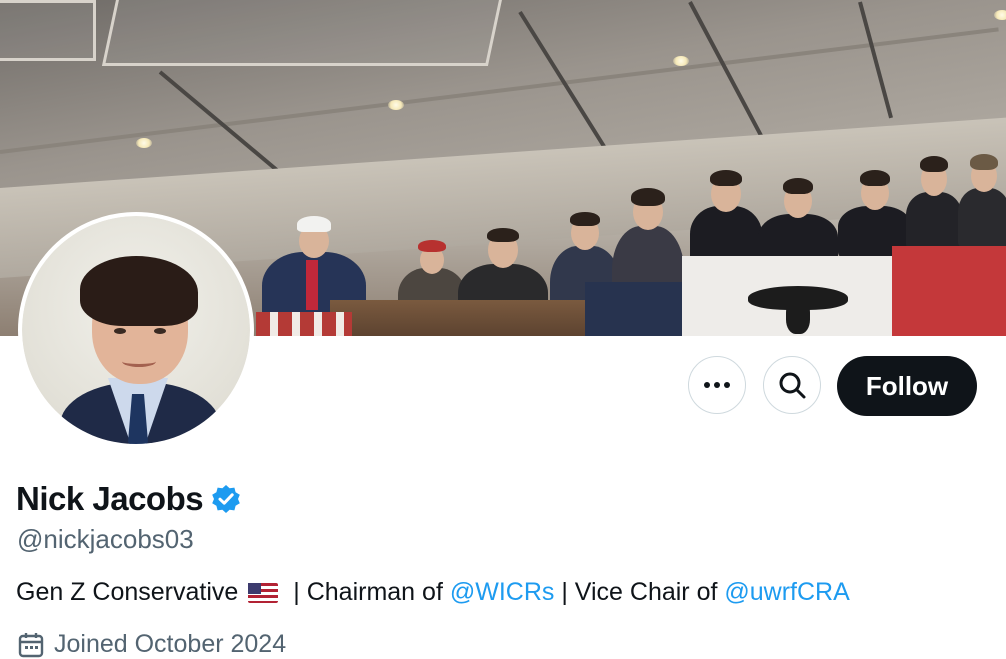 The width and height of the screenshot is (1006, 659). I want to click on profile-name-row: Nick Jacobs, so click(128, 499).